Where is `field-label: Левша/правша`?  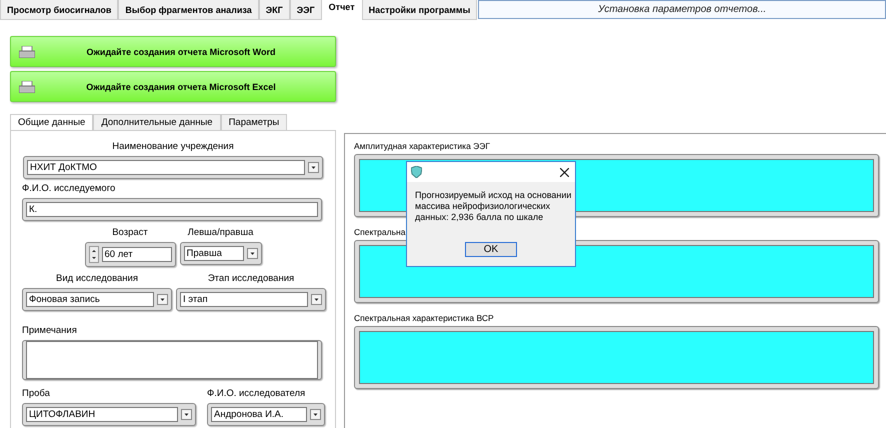
field-label: Левша/правша is located at coordinates (221, 232).